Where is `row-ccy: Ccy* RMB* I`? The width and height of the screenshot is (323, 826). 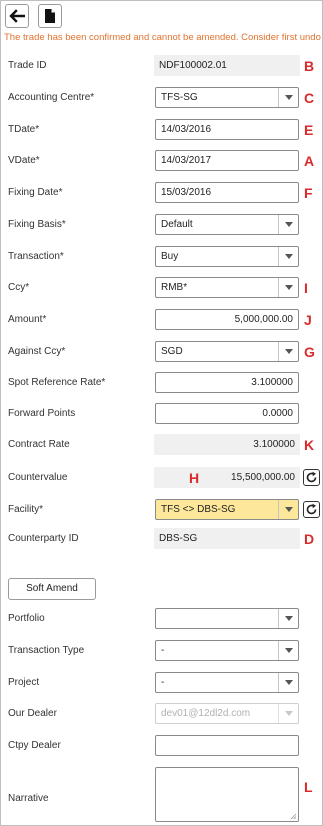
row-ccy: Ccy* RMB* I is located at coordinates (161, 288).